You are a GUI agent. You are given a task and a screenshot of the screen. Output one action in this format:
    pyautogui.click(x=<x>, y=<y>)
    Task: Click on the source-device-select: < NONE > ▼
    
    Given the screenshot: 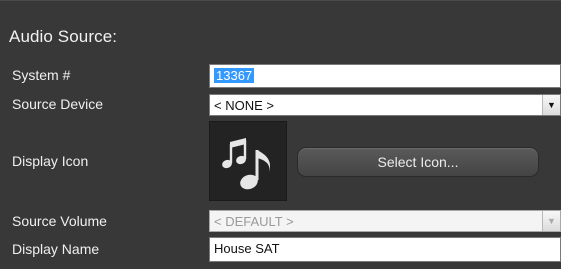 What is the action you would take?
    pyautogui.click(x=385, y=105)
    